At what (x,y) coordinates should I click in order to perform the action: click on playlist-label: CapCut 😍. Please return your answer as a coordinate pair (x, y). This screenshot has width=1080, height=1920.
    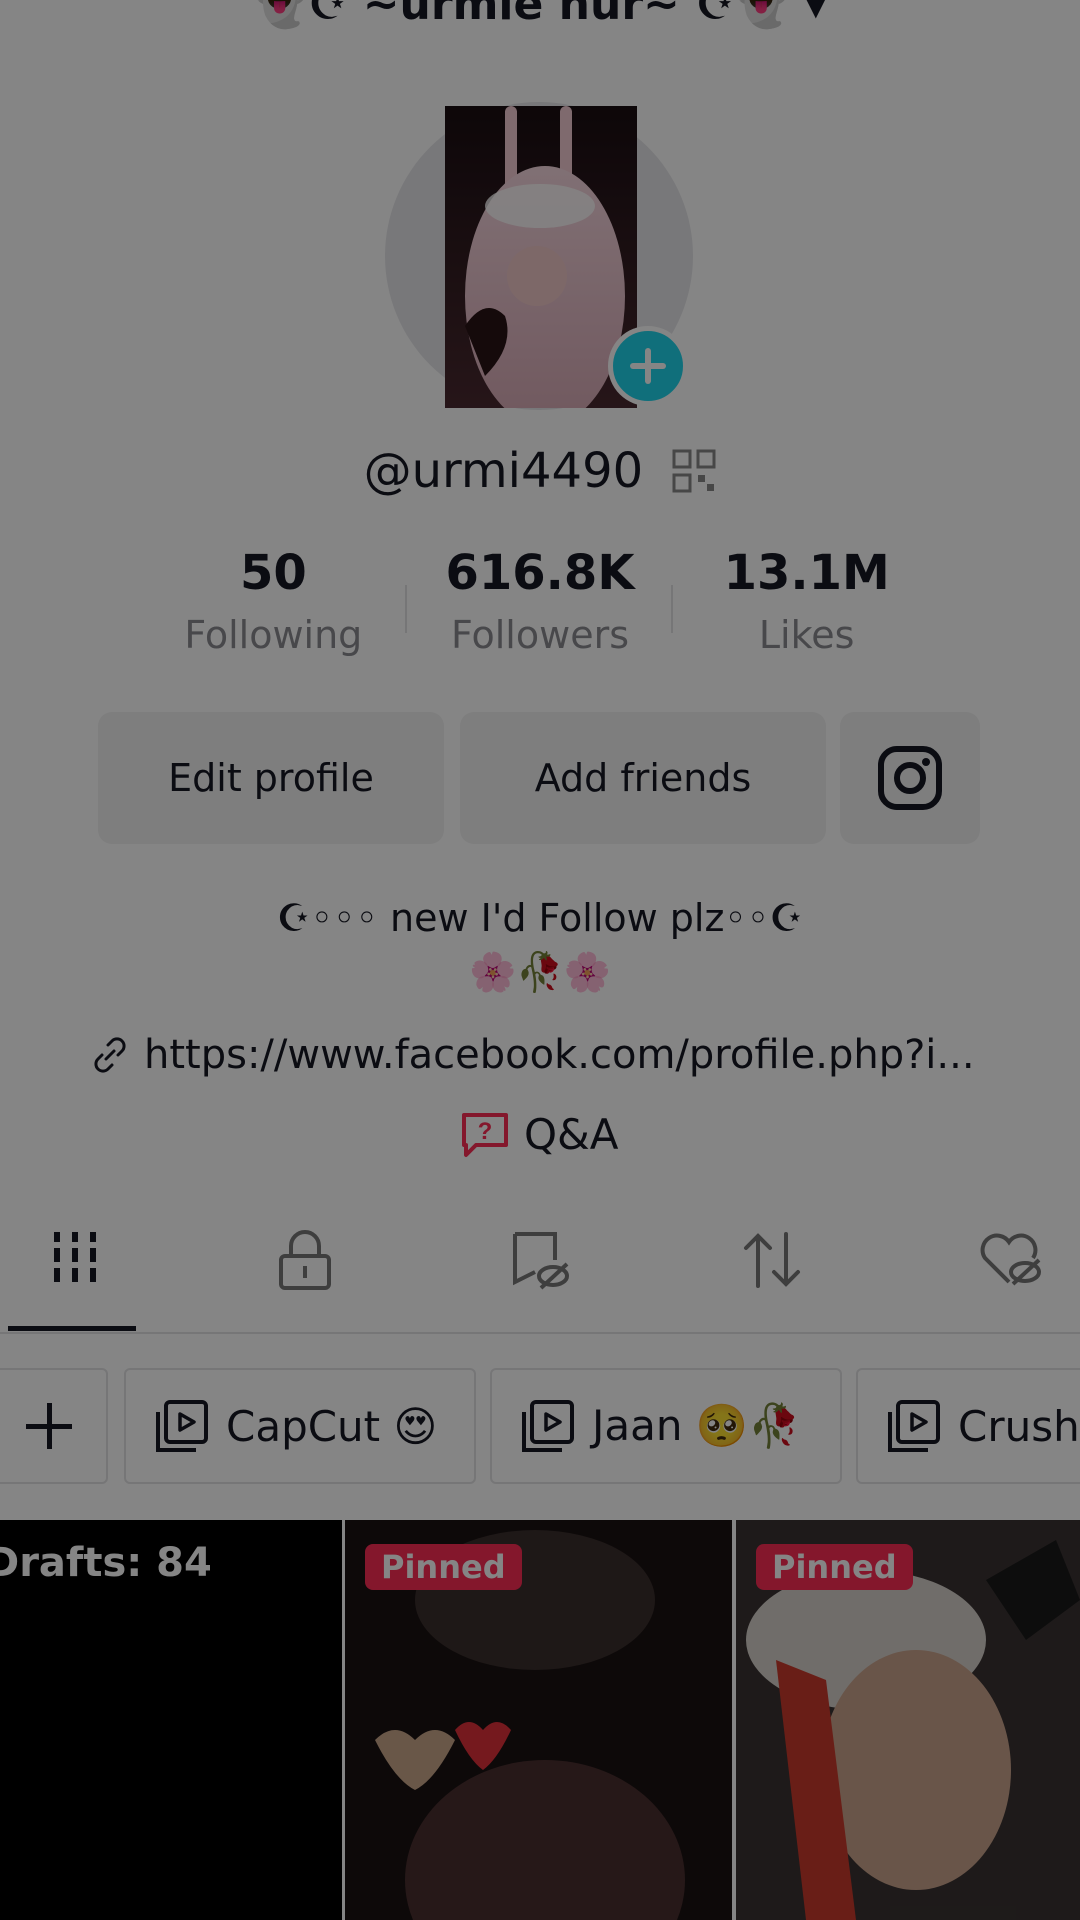
    Looking at the image, I should click on (332, 1426).